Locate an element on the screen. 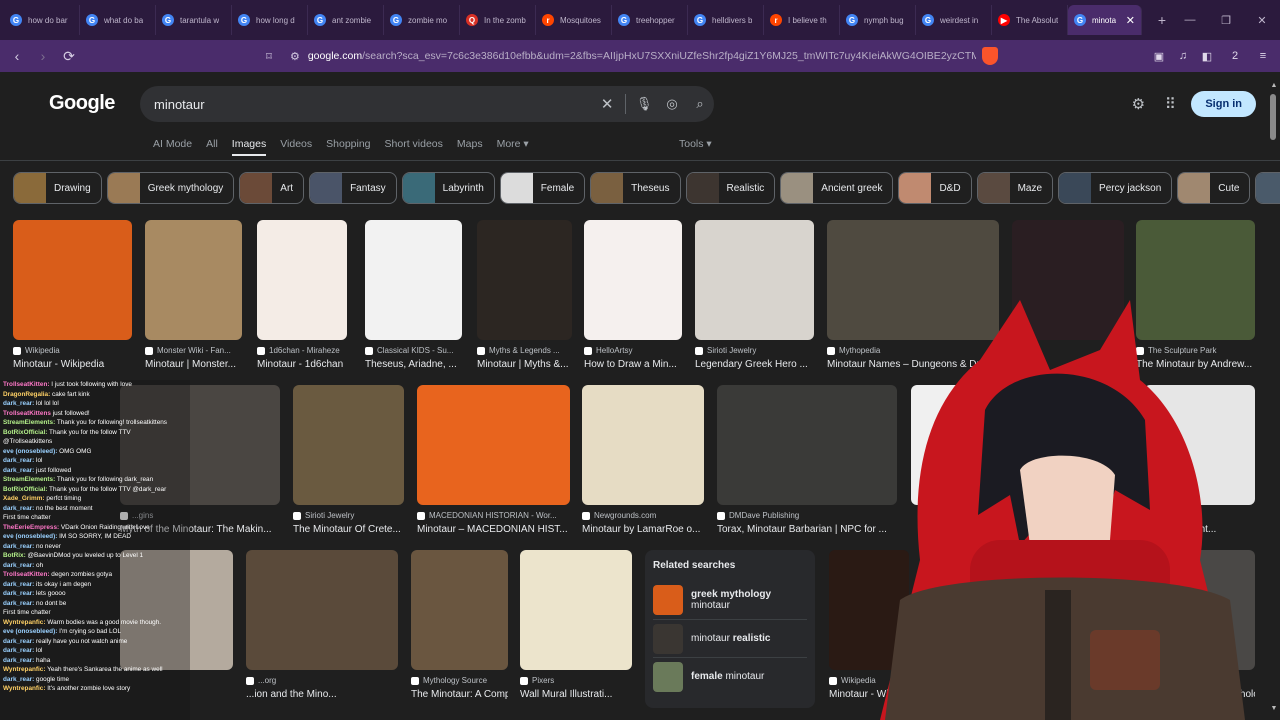 Image resolution: width=1280 pixels, height=720 pixels. forward-button: › is located at coordinates (43, 56).